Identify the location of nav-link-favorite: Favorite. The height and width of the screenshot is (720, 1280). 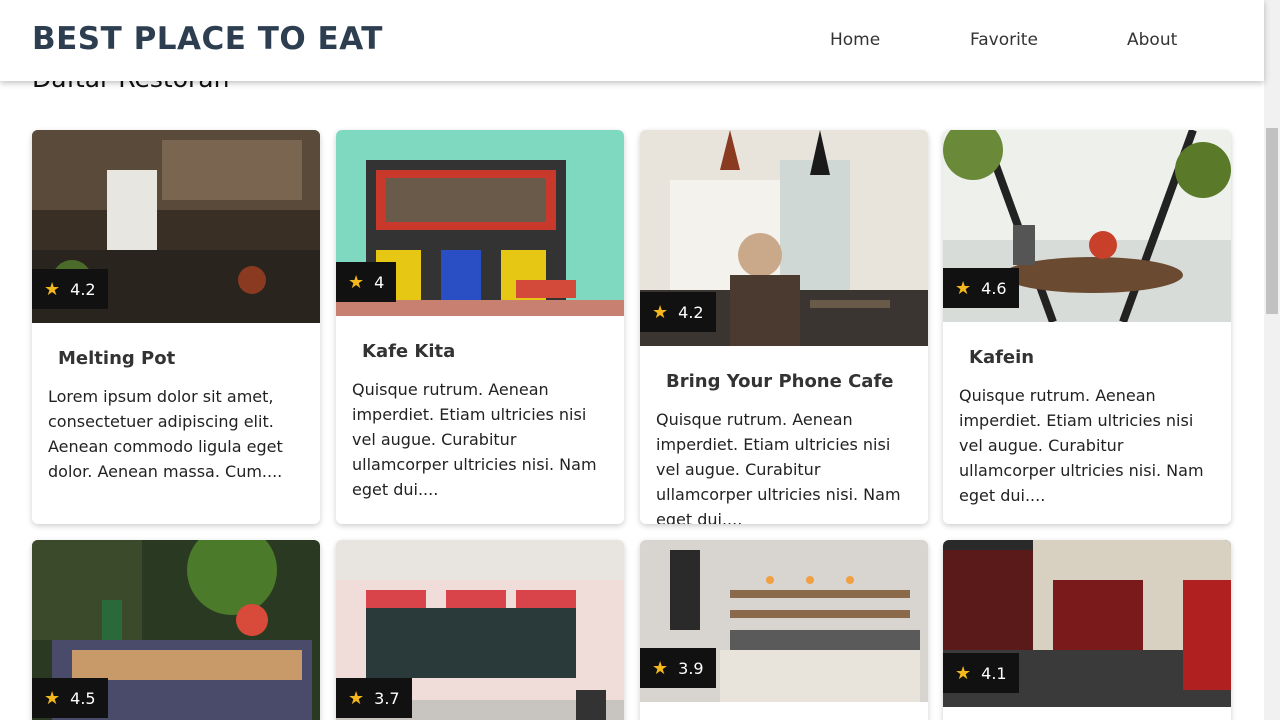
(1004, 40).